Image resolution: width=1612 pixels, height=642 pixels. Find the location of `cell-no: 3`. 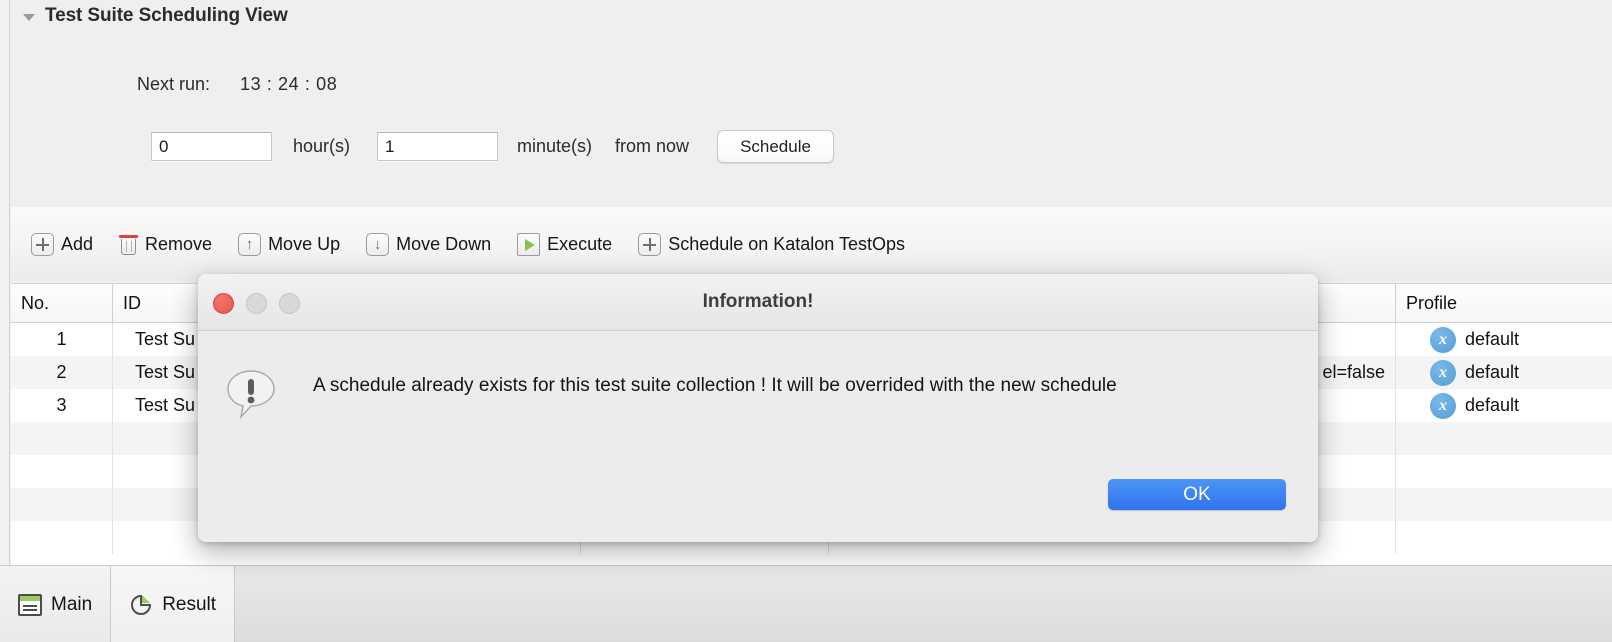

cell-no: 3 is located at coordinates (61, 405).